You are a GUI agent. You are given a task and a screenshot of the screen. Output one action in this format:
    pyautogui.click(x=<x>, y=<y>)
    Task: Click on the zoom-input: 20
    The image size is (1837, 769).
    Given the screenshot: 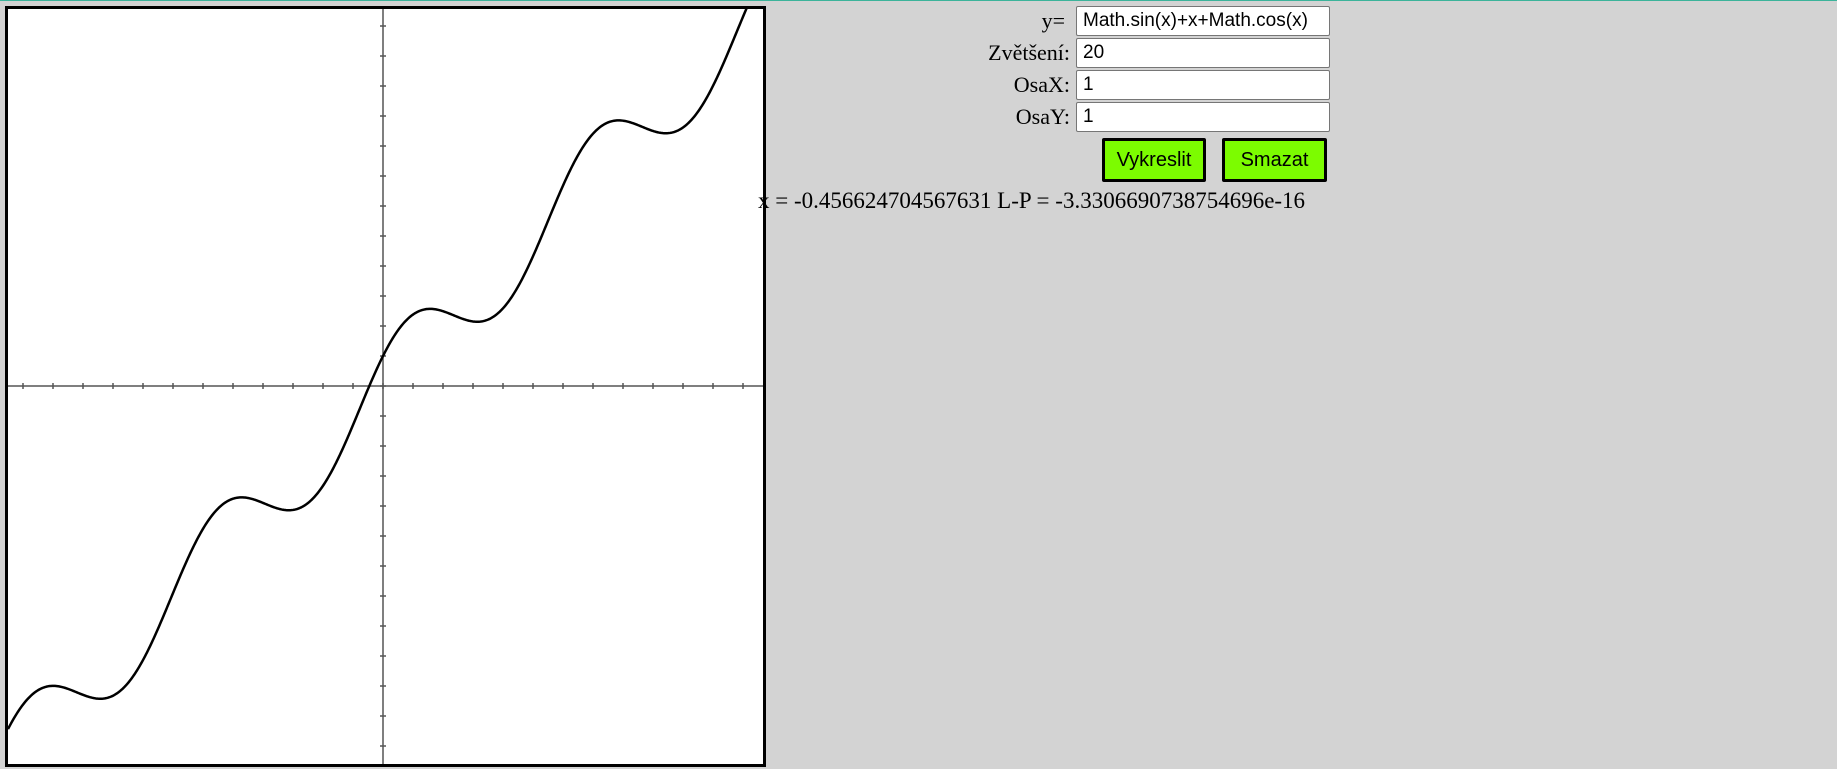 What is the action you would take?
    pyautogui.click(x=1203, y=53)
    